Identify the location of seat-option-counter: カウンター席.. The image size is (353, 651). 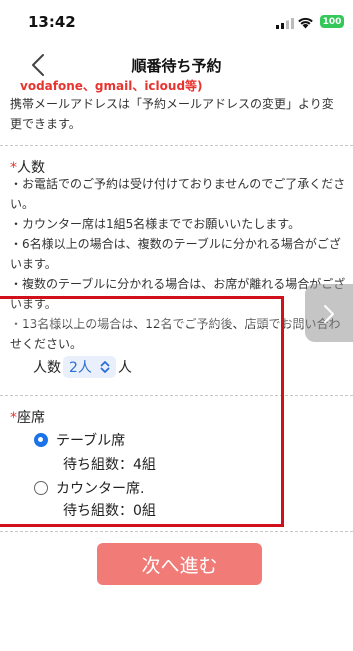
(89, 488).